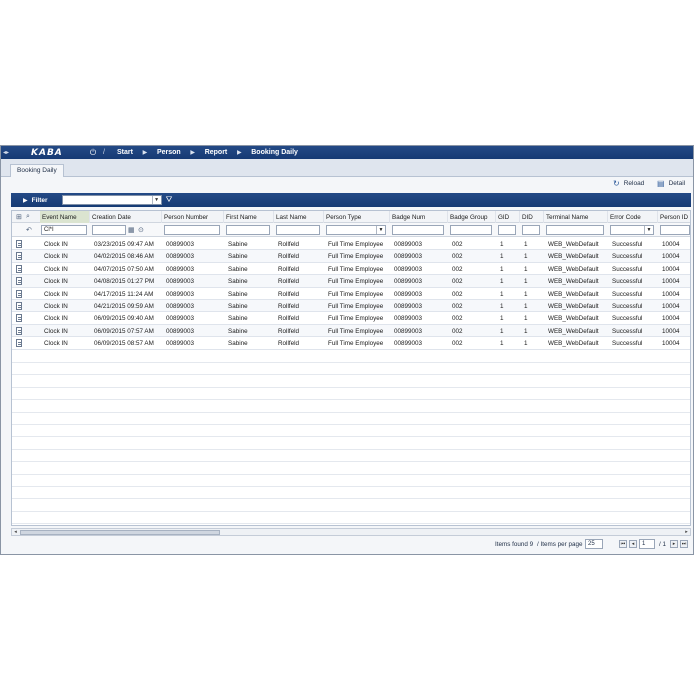 The height and width of the screenshot is (700, 700). I want to click on col-badge-num: Badge Num, so click(419, 217).